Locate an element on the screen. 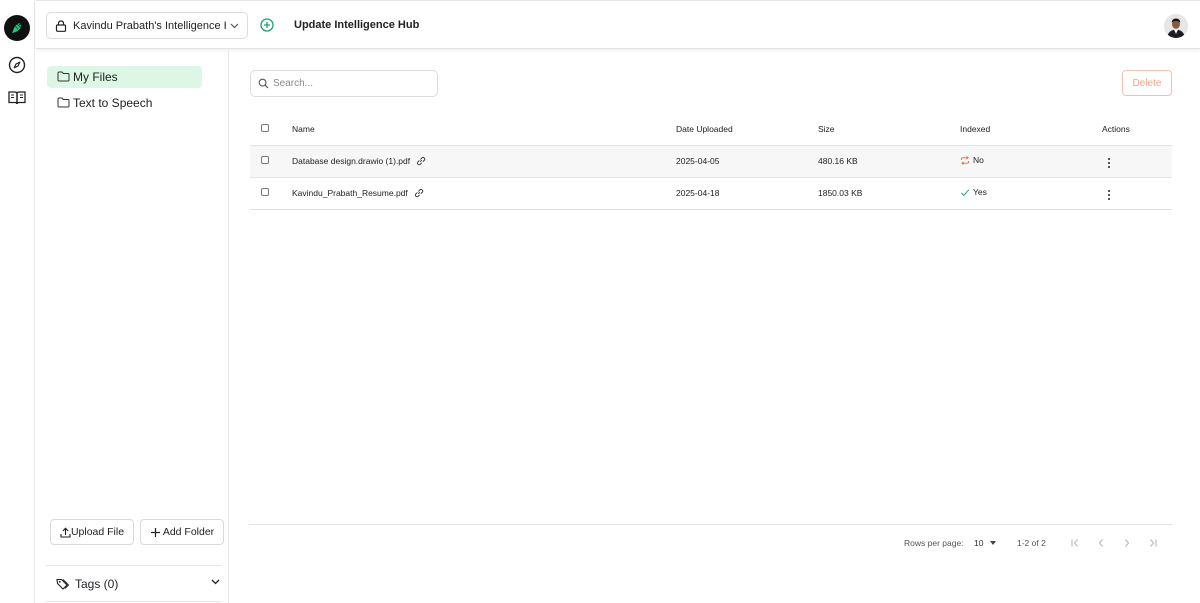 The height and width of the screenshot is (603, 1200). column-header-date: Date Uploaded is located at coordinates (747, 129).